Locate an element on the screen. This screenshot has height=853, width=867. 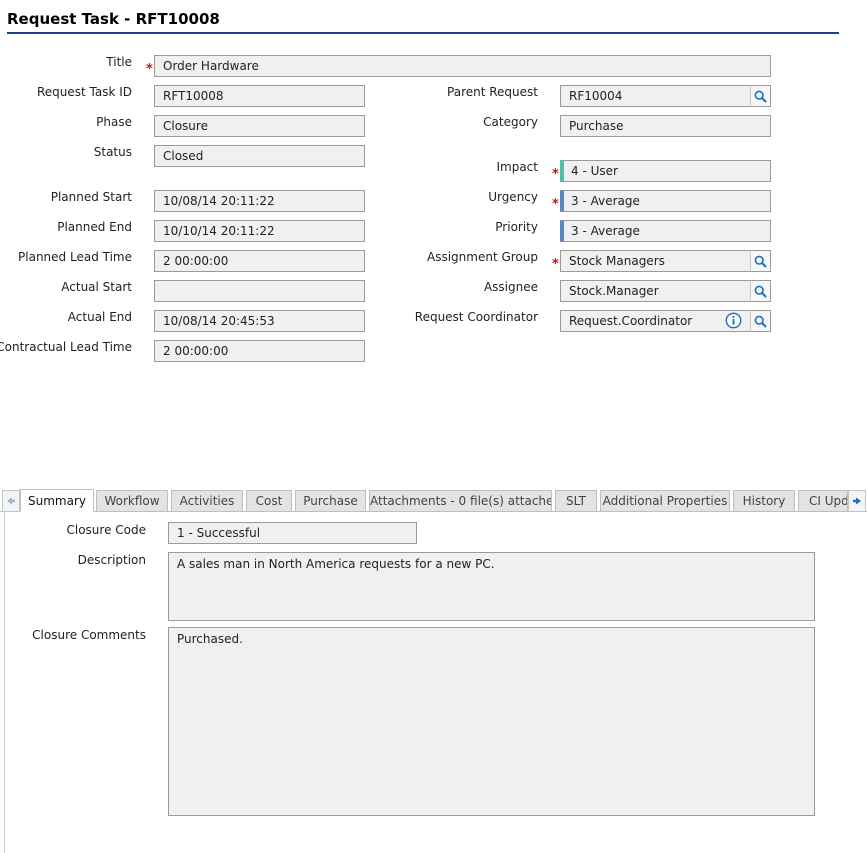
title-field: Order Hardware is located at coordinates (462, 66).